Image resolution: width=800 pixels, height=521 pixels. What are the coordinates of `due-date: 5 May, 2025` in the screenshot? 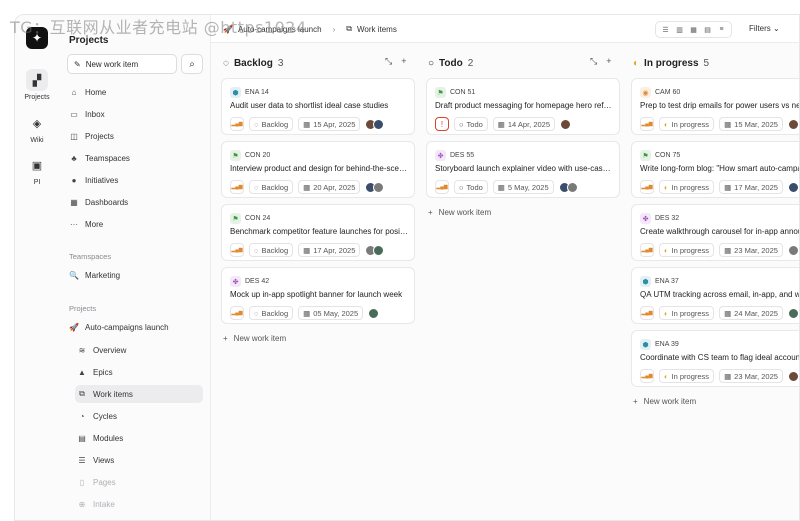 It's located at (528, 187).